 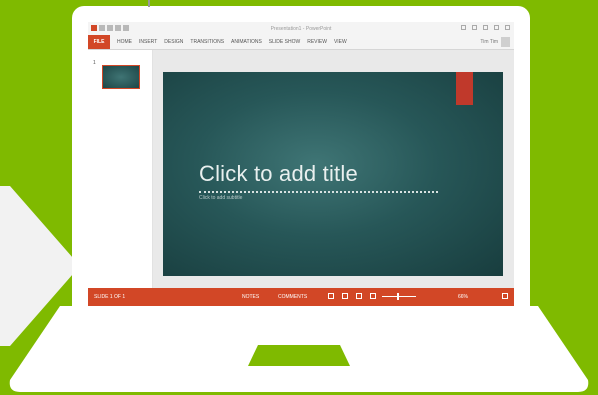 What do you see at coordinates (278, 174) in the screenshot?
I see `title-placeholder: Click to add title` at bounding box center [278, 174].